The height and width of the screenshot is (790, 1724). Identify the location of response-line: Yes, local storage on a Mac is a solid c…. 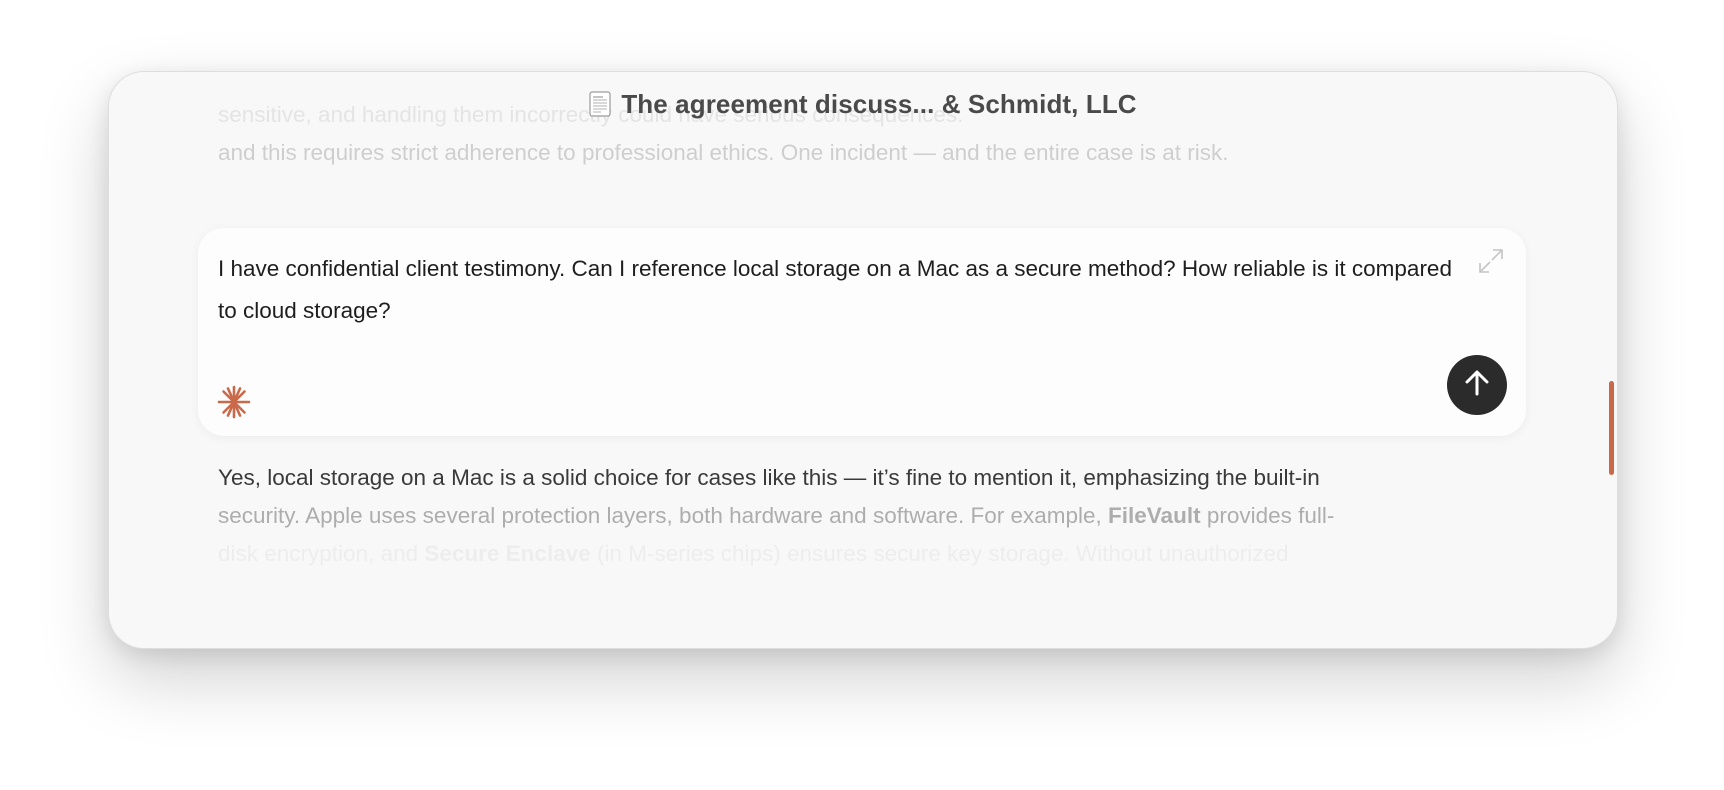
(769, 477).